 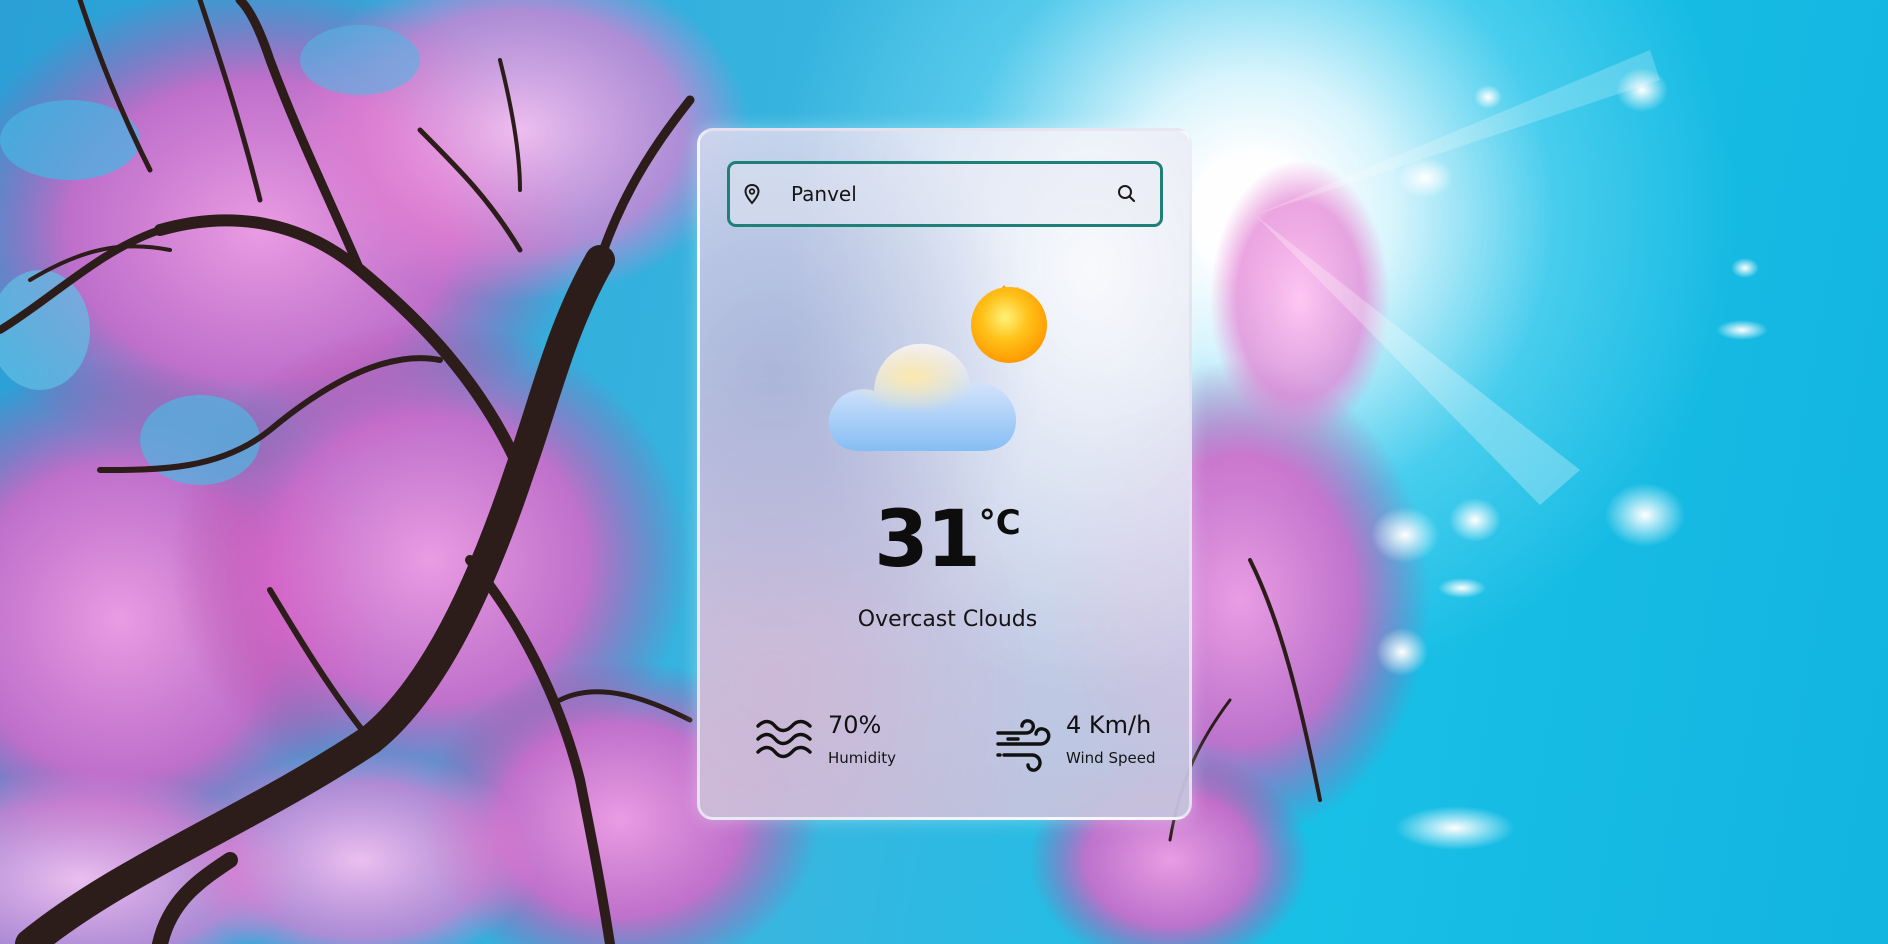 I want to click on temperature-display: 31°C, so click(x=947, y=540).